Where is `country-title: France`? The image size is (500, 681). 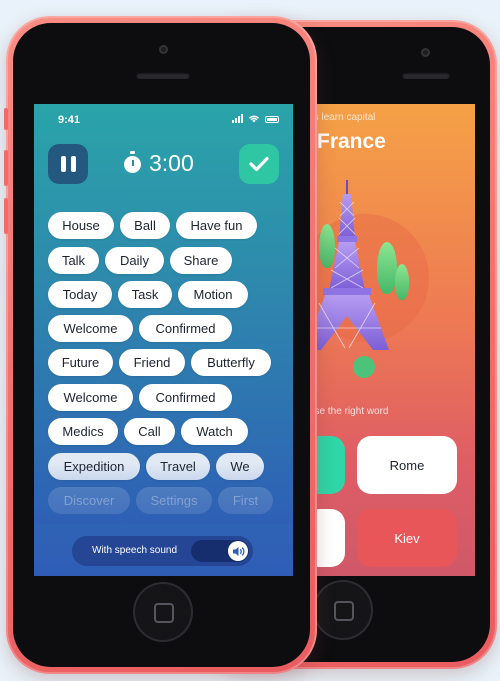 country-title: France is located at coordinates (351, 141).